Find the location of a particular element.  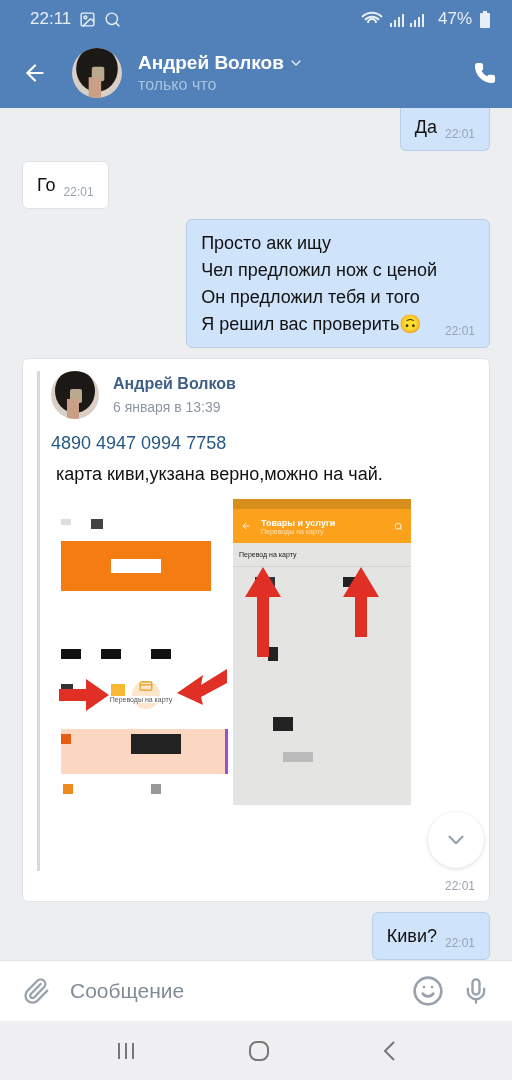

app-title: Товары и услуги is located at coordinates (299, 522).